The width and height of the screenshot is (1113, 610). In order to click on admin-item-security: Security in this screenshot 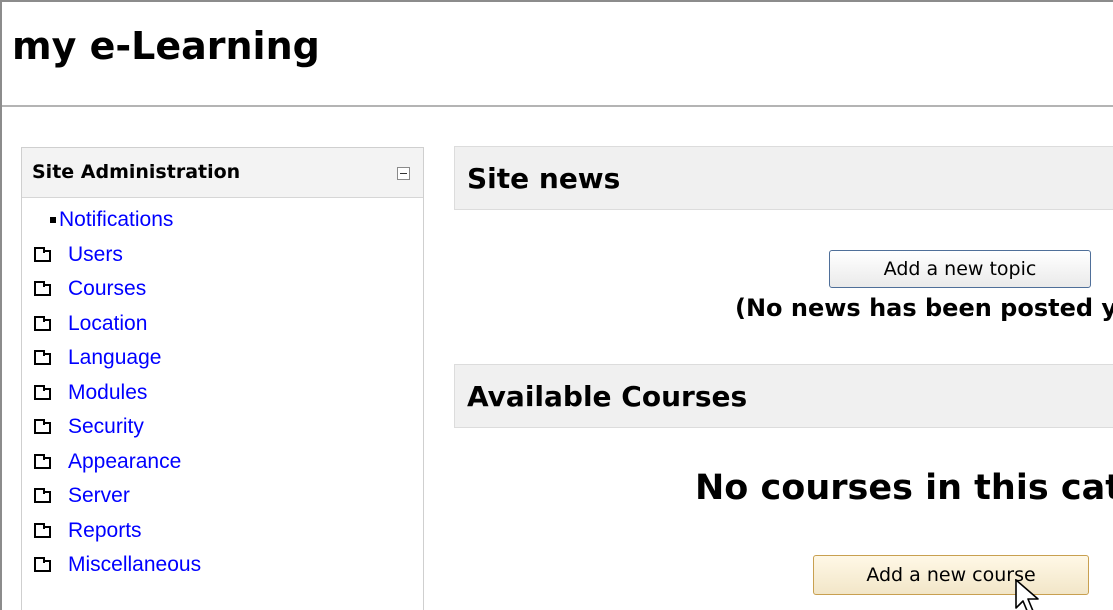, I will do `click(212, 430)`.